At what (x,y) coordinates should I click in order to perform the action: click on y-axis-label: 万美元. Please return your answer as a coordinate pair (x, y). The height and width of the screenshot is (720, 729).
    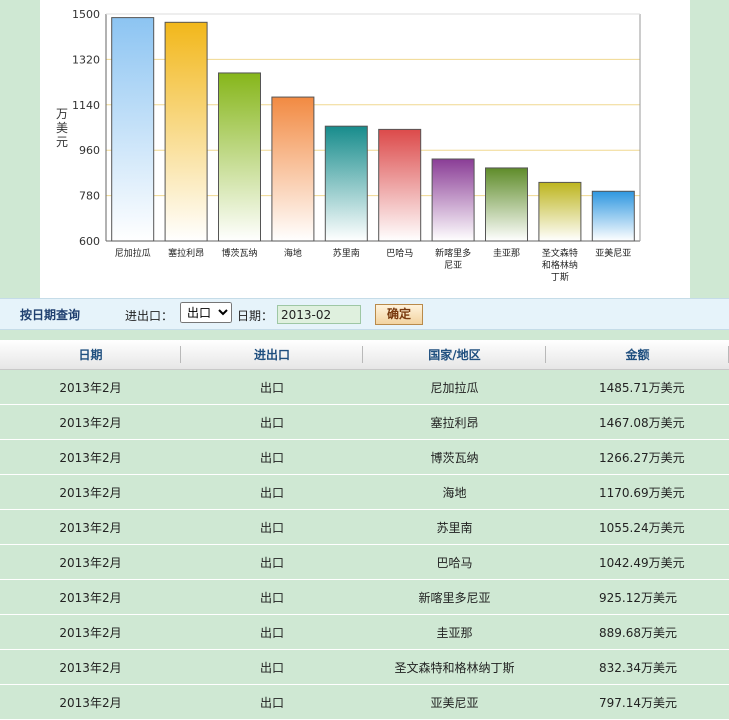
    Looking at the image, I should click on (62, 128).